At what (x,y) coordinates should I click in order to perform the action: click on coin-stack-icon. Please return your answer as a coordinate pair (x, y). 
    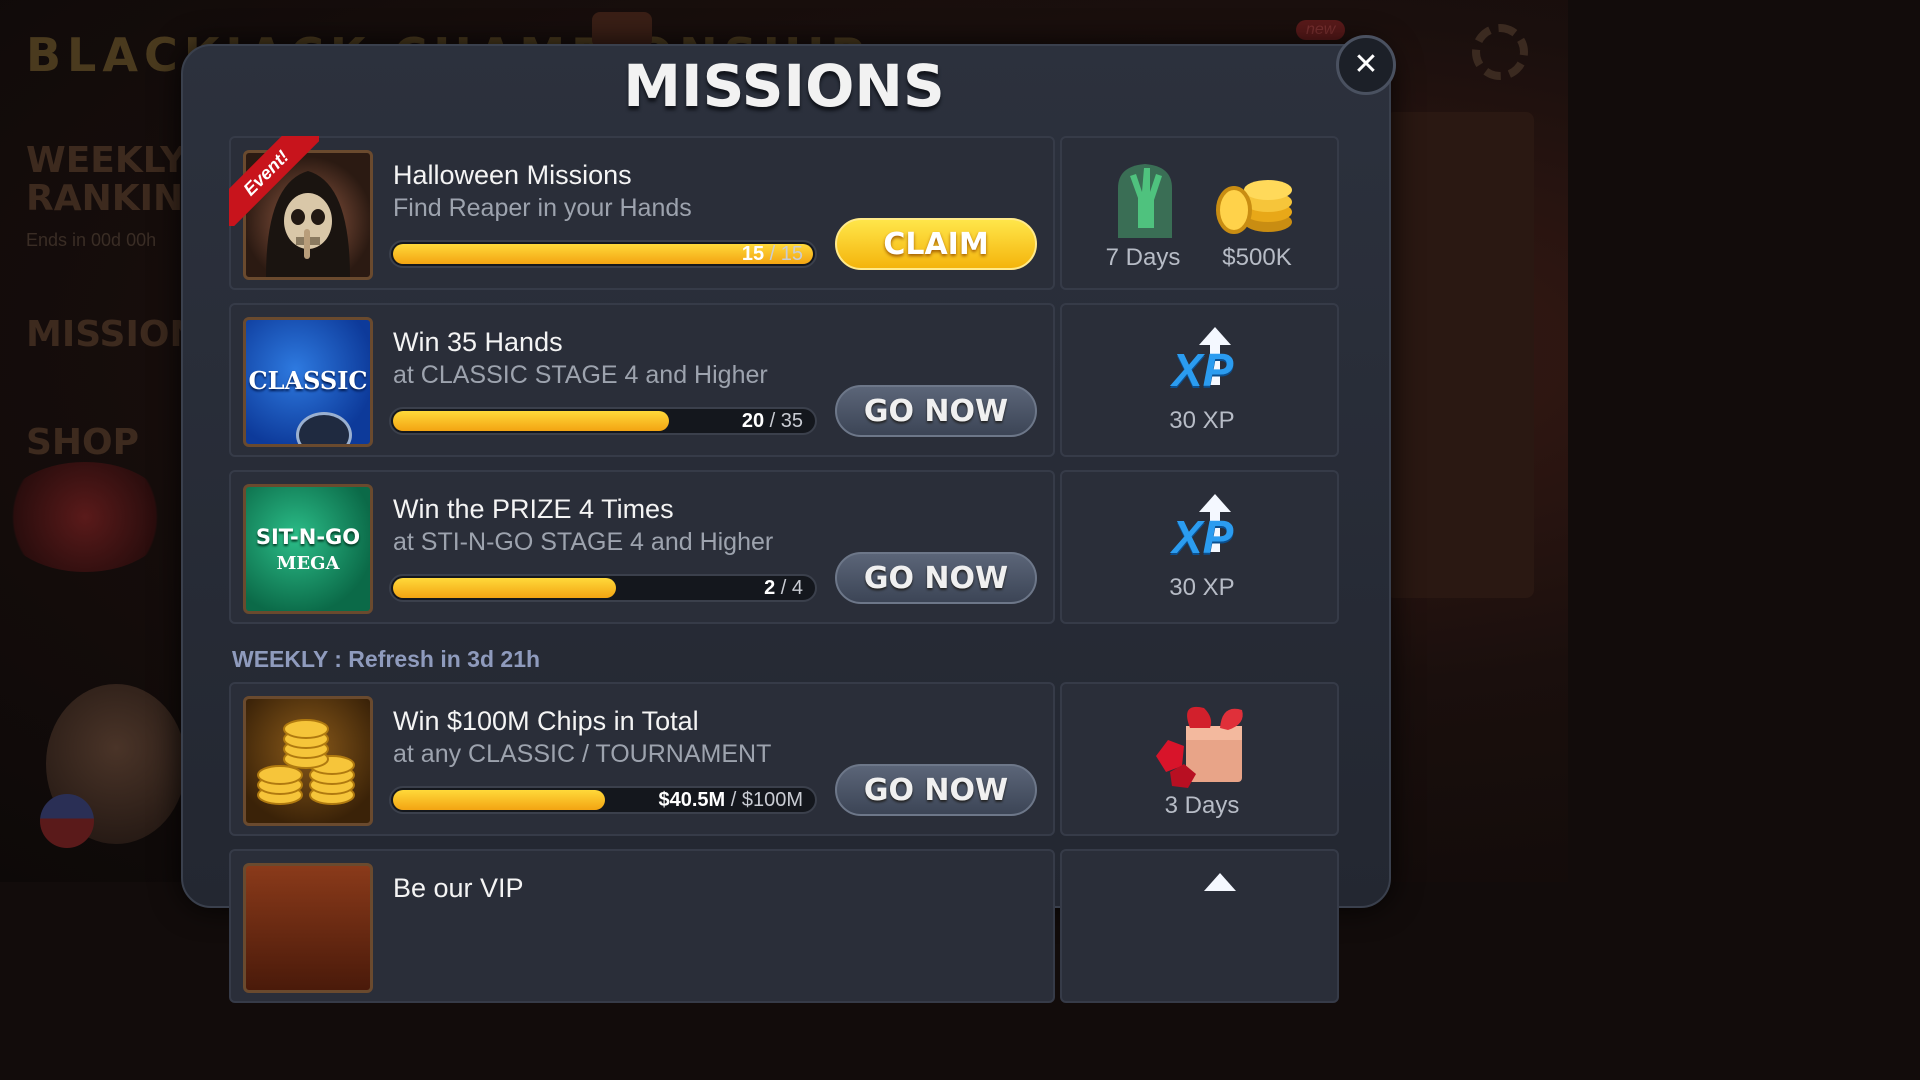
    Looking at the image, I should click on (306, 762).